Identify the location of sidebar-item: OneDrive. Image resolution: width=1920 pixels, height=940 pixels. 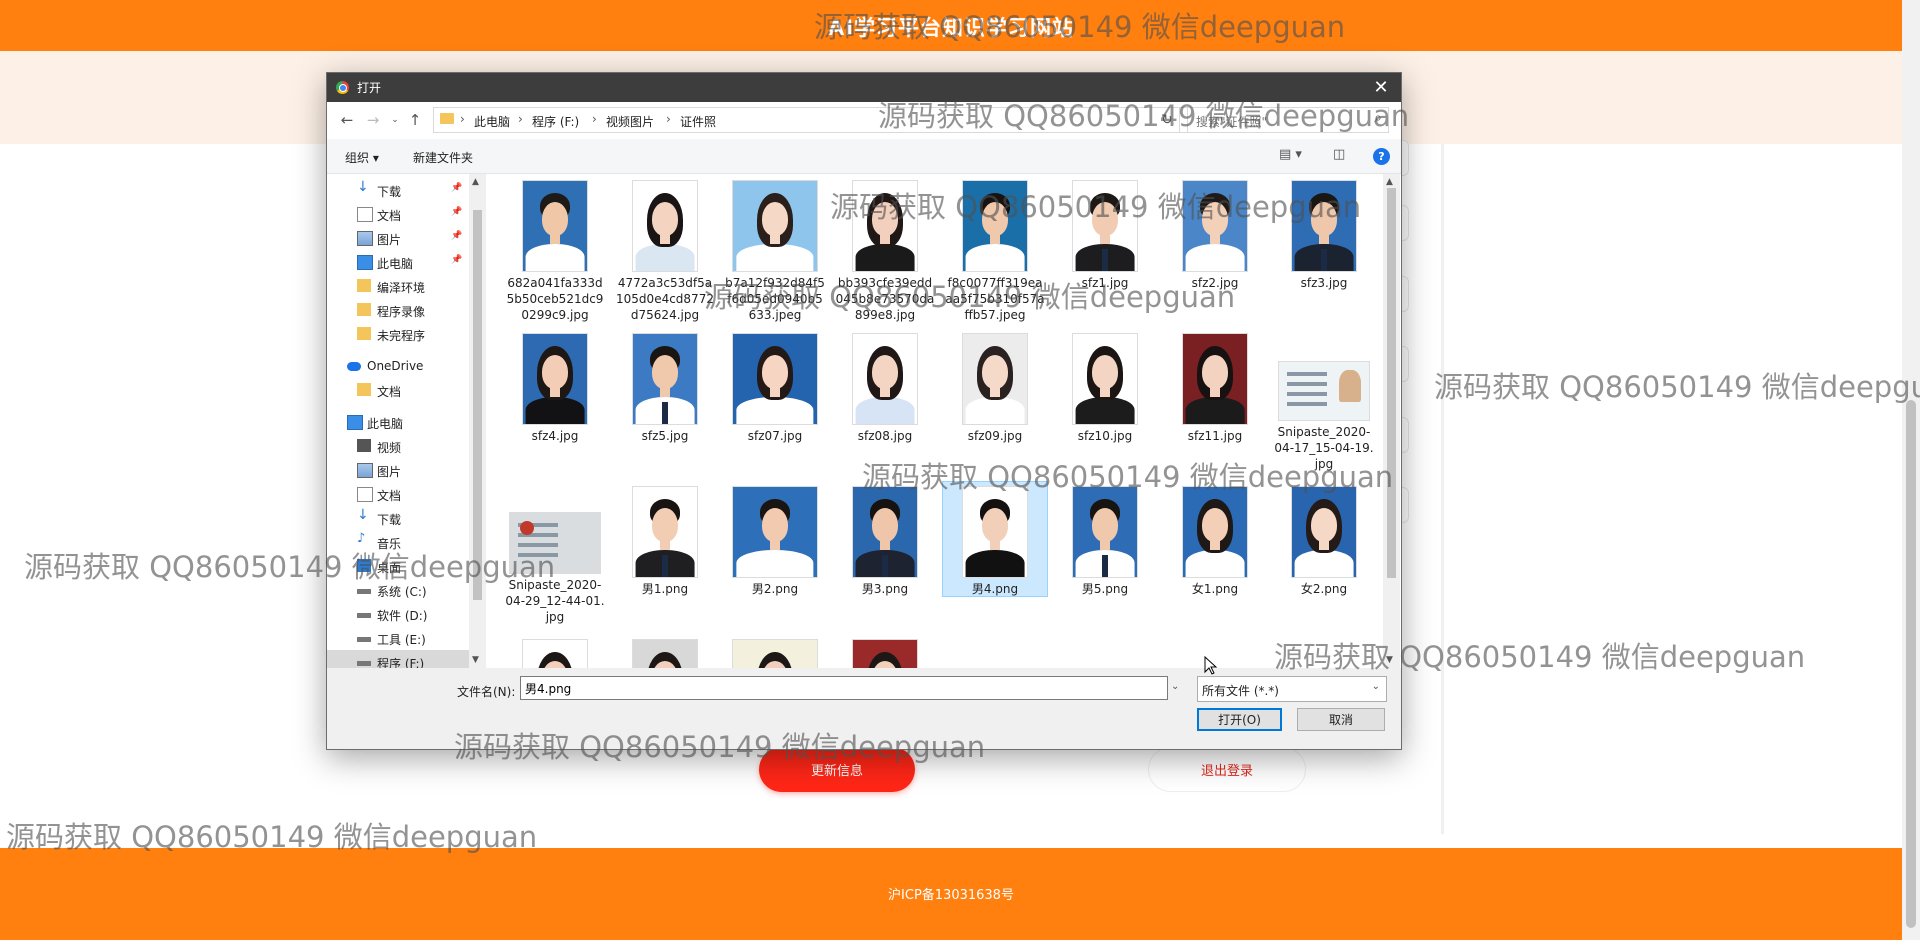
(398, 366).